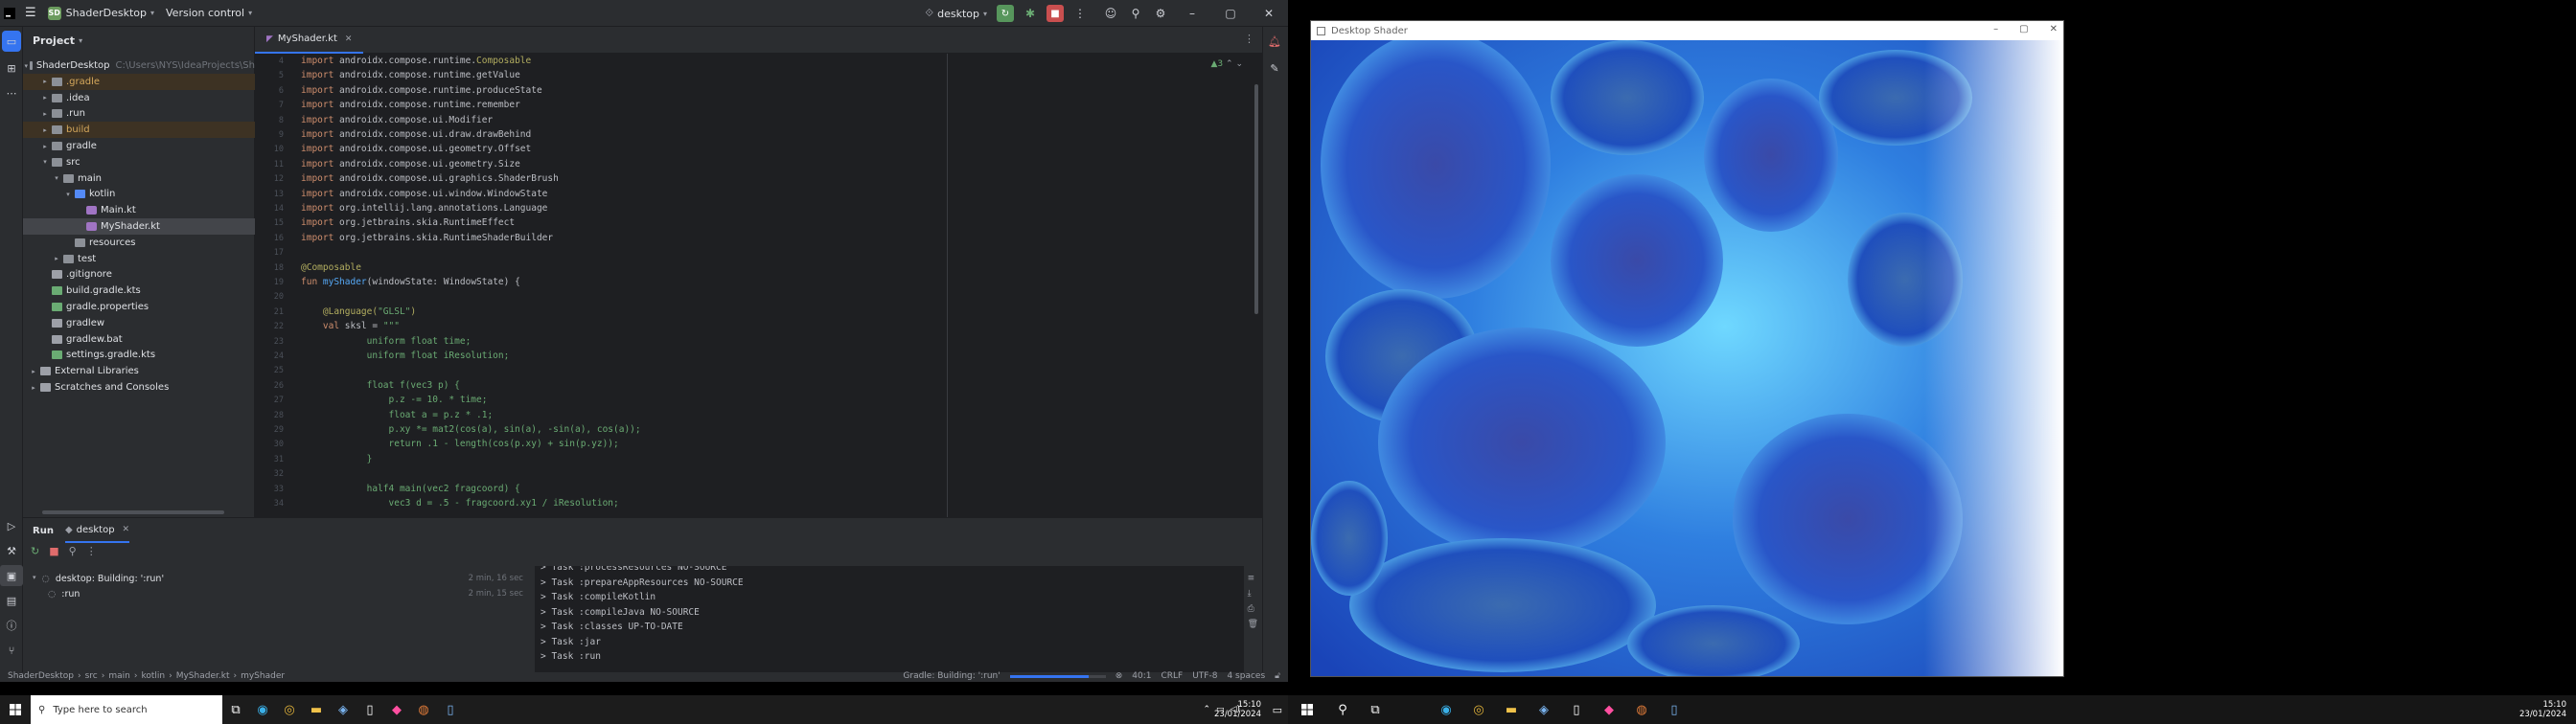  What do you see at coordinates (139, 227) in the screenshot?
I see `tree-item: MyShader.kt` at bounding box center [139, 227].